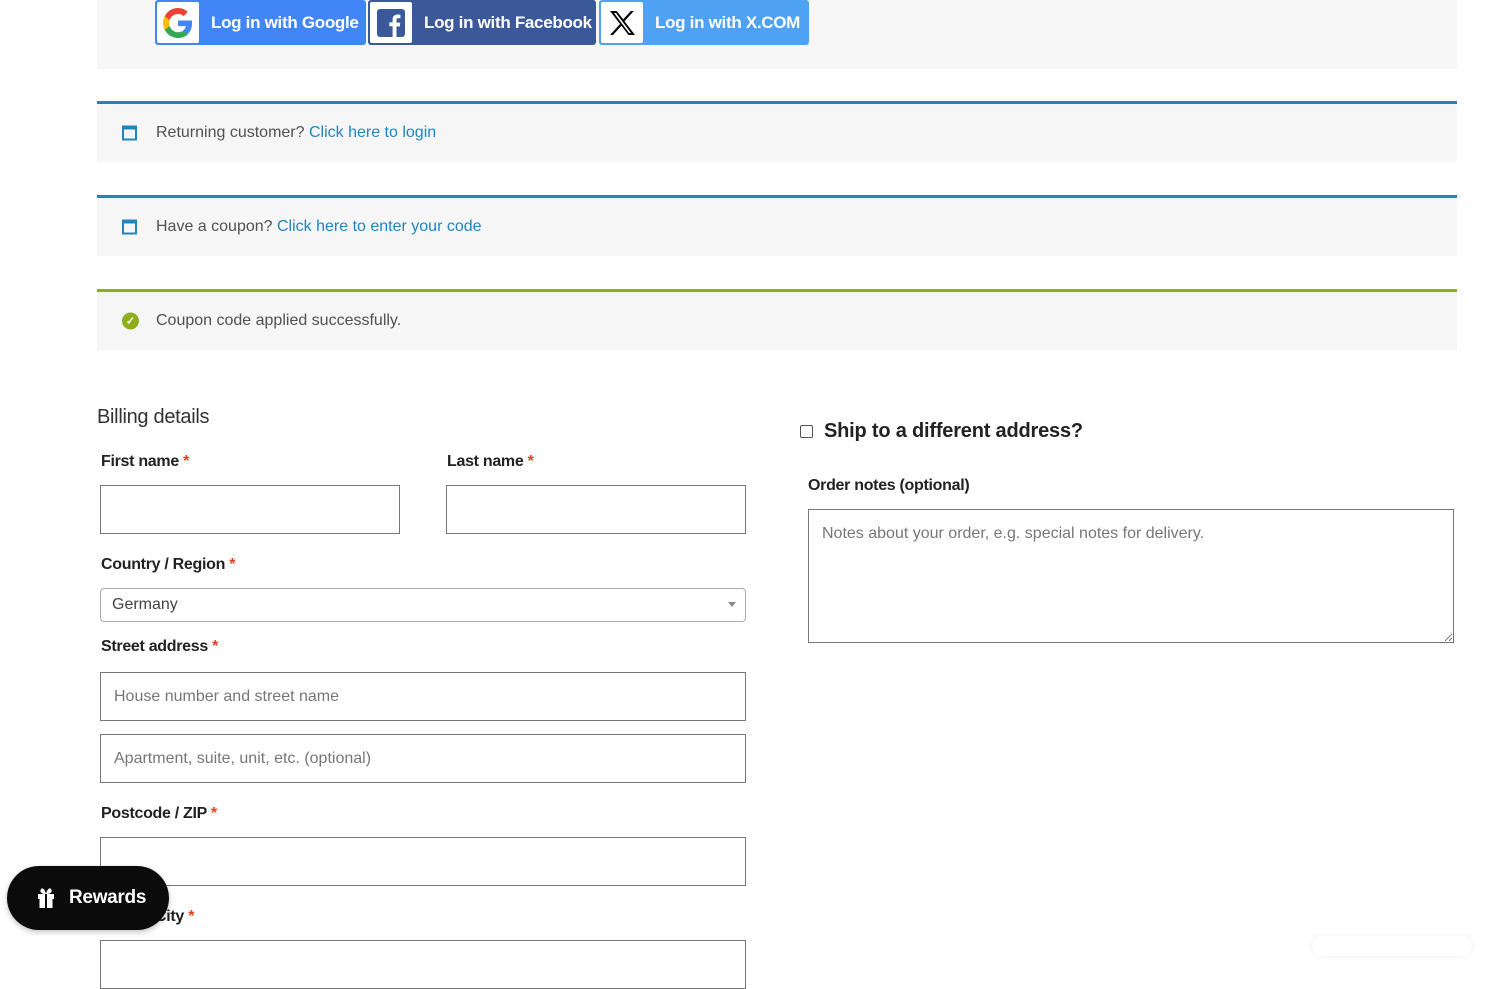  What do you see at coordinates (777, 319) in the screenshot?
I see `coupon-success-notice: ✓ Coupon code applied successfully.` at bounding box center [777, 319].